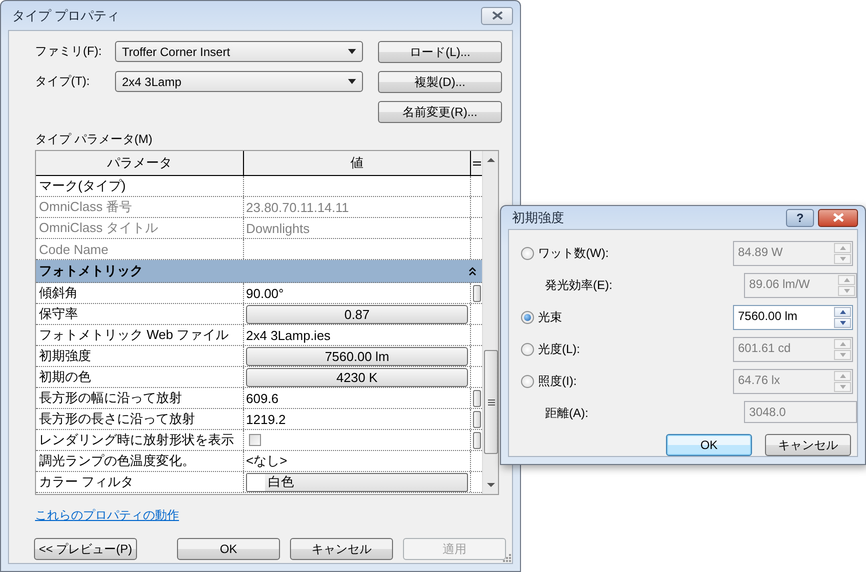  I want to click on value-cell: 2x4 3Lamp.ies, so click(357, 335).